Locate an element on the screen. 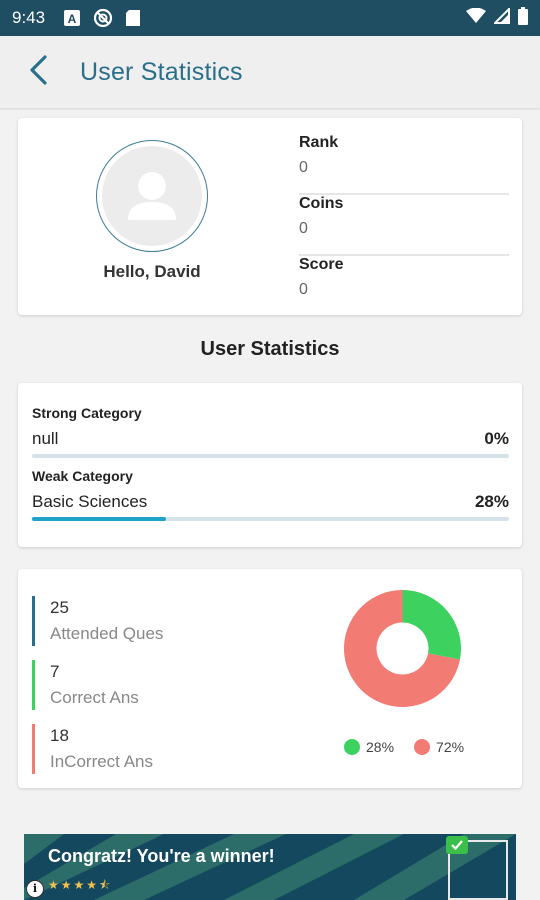 Image resolution: width=540 pixels, height=900 pixels. notification-a-icon: A is located at coordinates (72, 18).